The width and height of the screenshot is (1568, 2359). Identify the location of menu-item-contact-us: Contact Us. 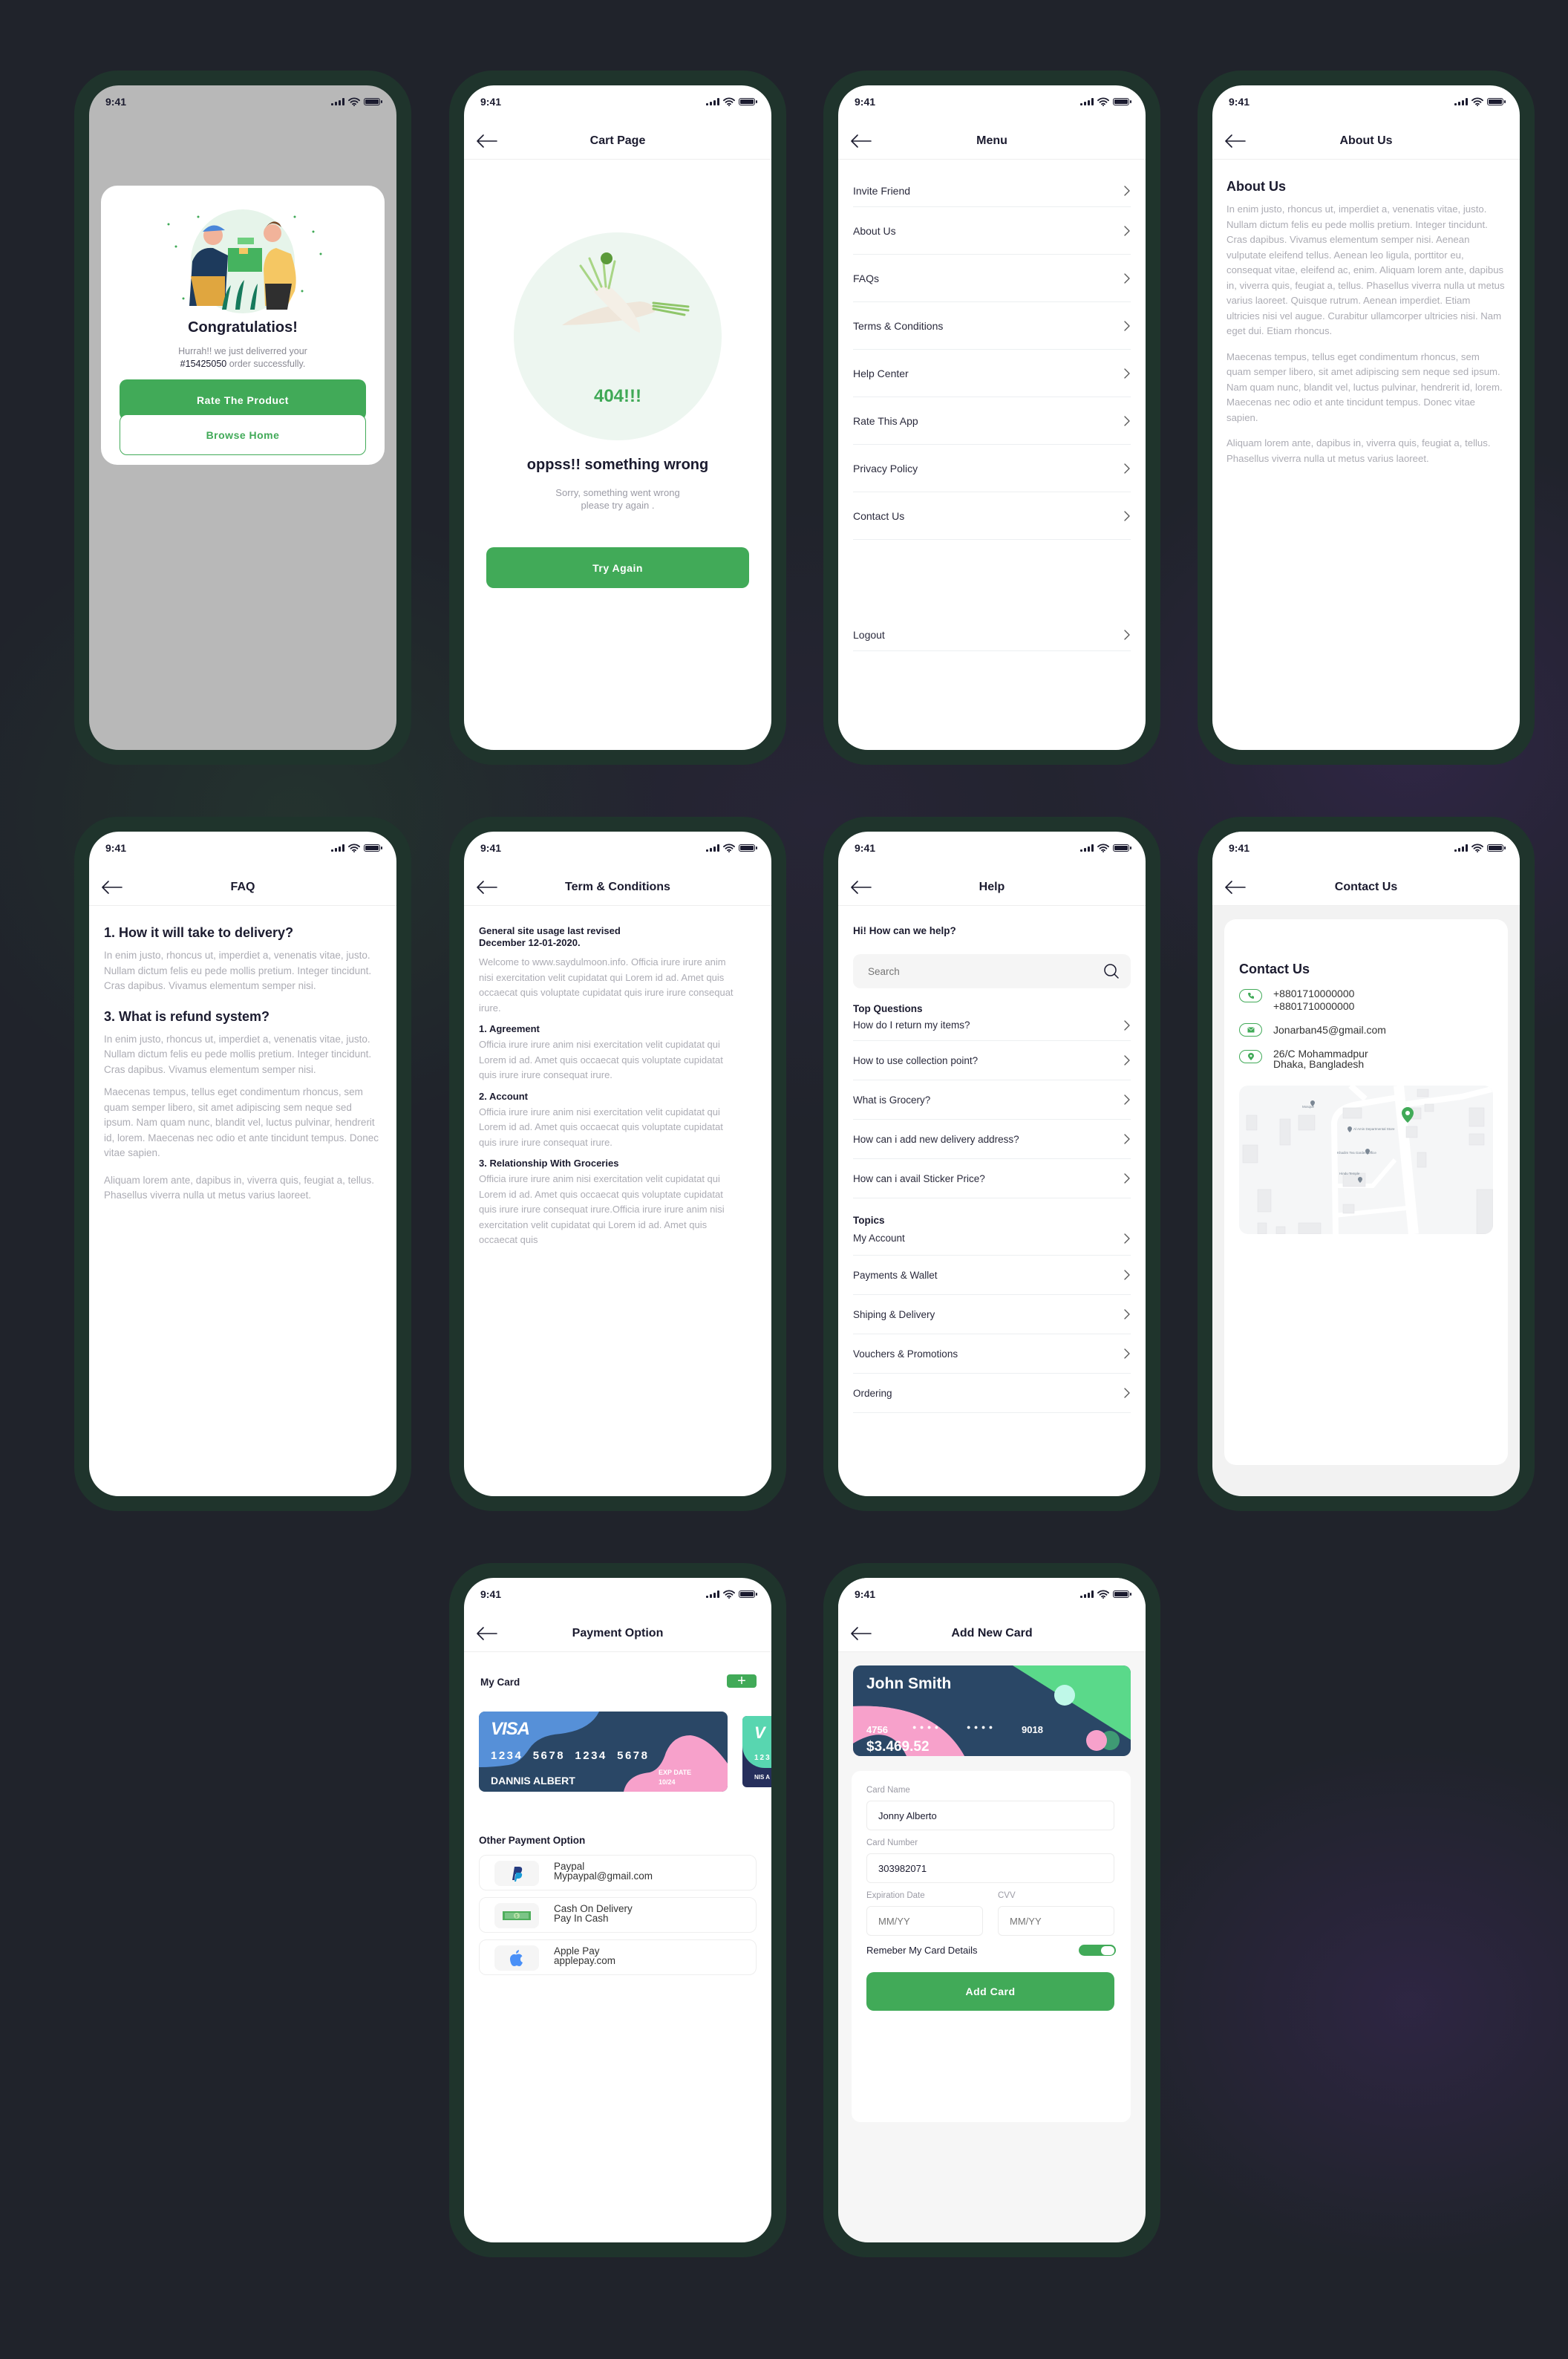
(992, 516).